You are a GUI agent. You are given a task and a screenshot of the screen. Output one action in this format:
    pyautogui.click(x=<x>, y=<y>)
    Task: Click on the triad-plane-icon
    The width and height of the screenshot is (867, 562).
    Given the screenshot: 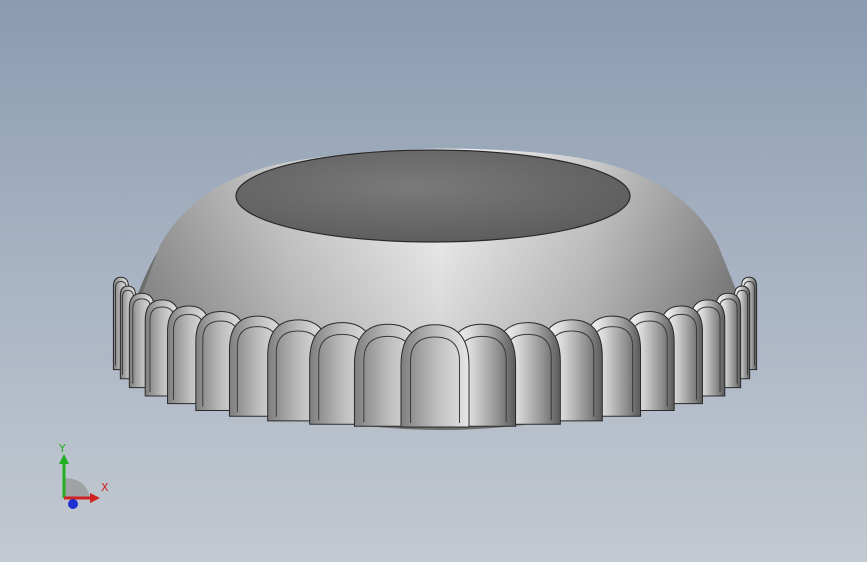 What is the action you would take?
    pyautogui.click(x=77, y=488)
    